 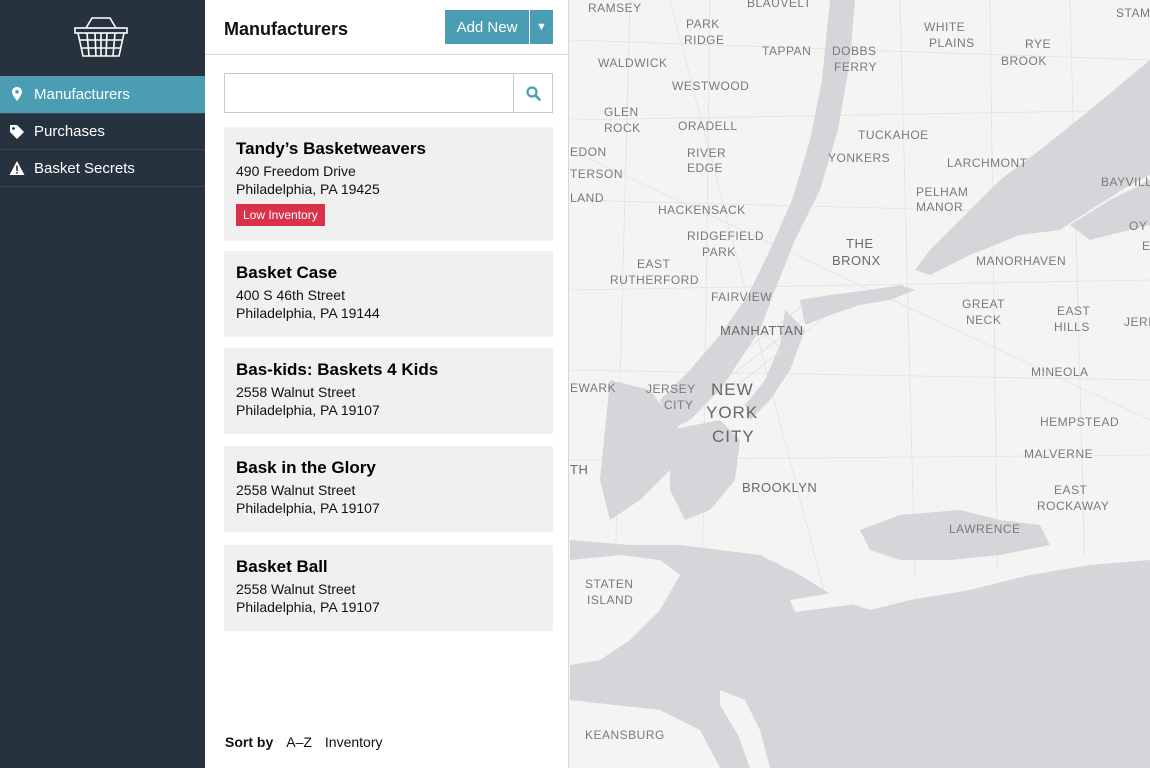 I want to click on map-label: PLAINS, so click(x=952, y=43).